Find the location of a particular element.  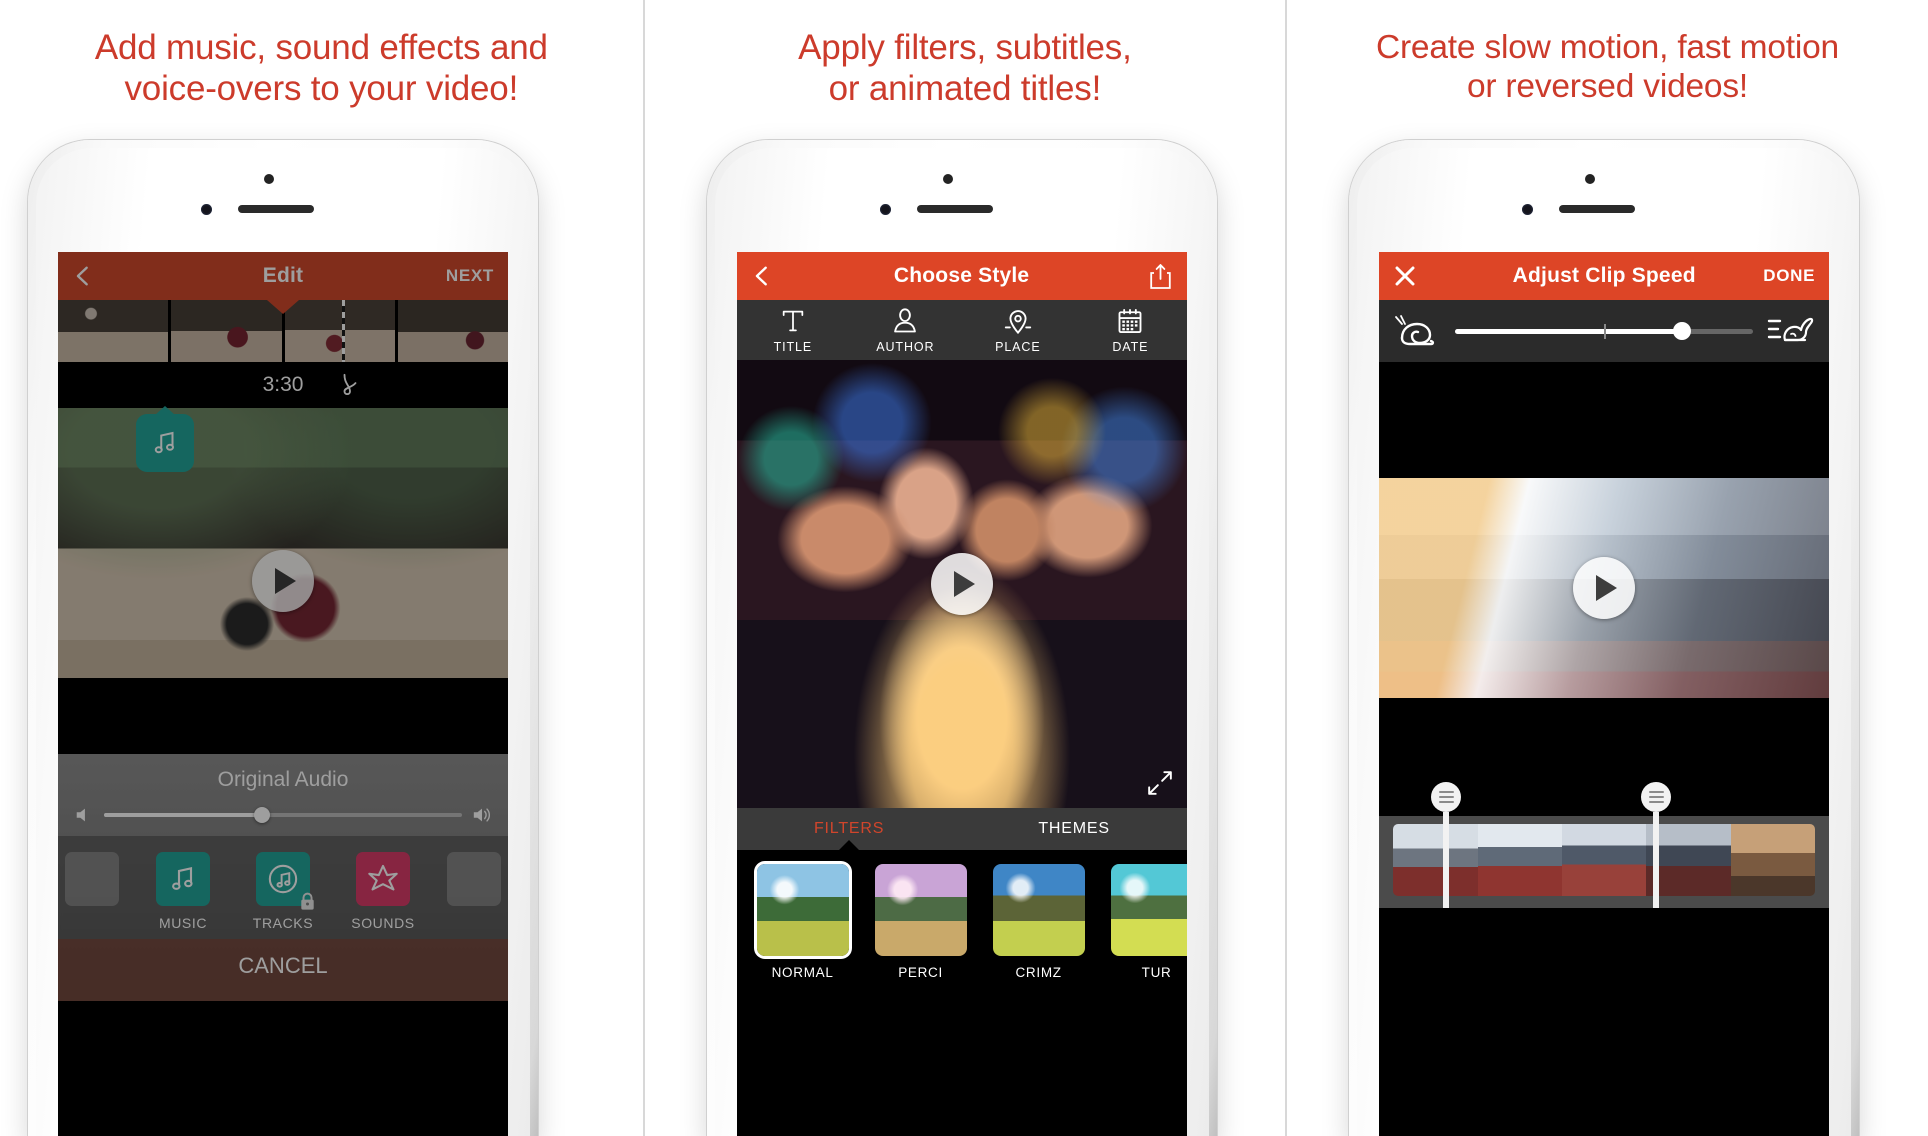

letterbox-bottom is located at coordinates (283, 716).